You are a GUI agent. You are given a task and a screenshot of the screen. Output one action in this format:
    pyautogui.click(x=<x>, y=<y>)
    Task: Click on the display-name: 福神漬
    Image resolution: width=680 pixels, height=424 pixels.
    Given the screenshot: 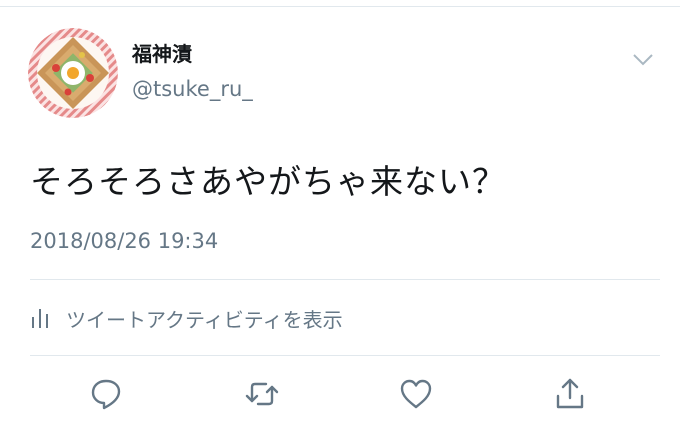 What is the action you would take?
    pyautogui.click(x=162, y=54)
    